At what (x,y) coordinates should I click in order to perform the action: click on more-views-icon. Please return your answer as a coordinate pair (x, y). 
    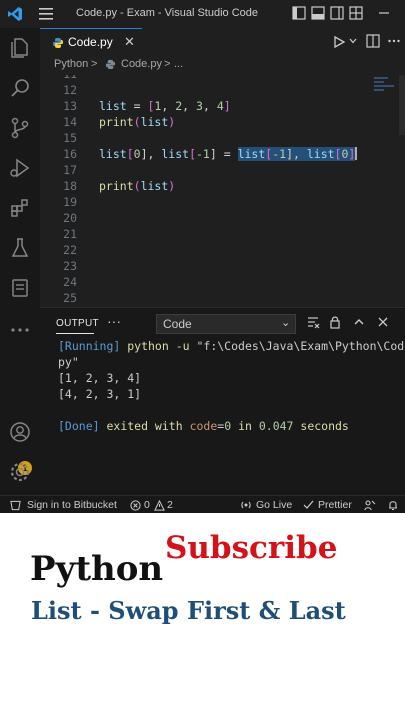
    Looking at the image, I should click on (20, 330).